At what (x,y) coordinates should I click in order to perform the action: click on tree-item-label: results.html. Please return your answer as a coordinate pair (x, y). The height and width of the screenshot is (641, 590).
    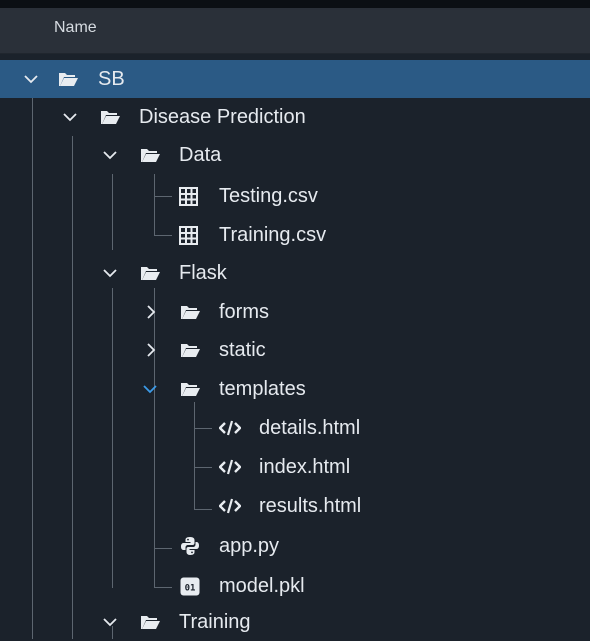
    Looking at the image, I should click on (310, 506).